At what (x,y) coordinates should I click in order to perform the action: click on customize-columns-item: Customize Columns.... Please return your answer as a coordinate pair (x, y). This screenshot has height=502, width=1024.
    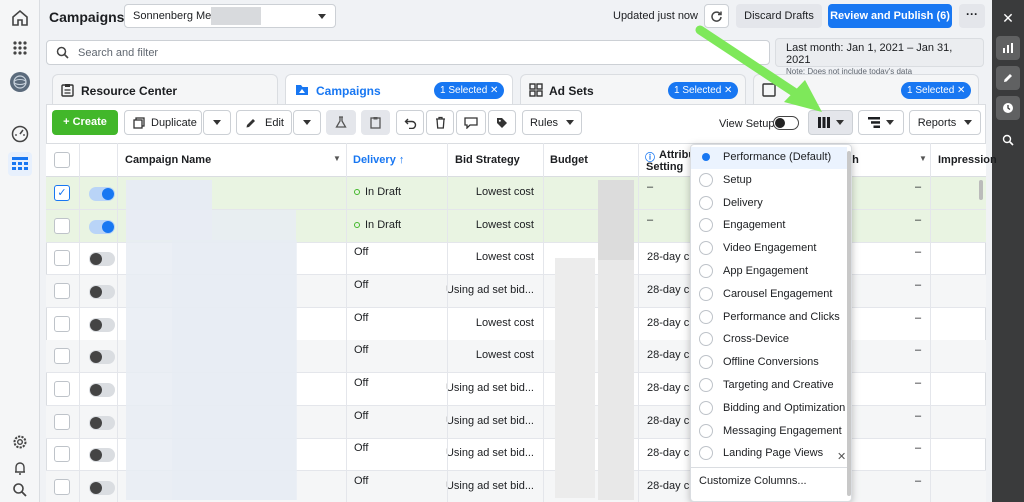
    Looking at the image, I should click on (753, 481).